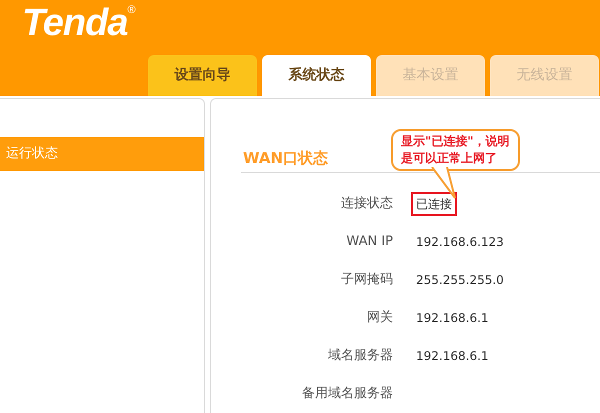 This screenshot has width=600, height=413. I want to click on sidebar-item: 运行状态, so click(102, 154).